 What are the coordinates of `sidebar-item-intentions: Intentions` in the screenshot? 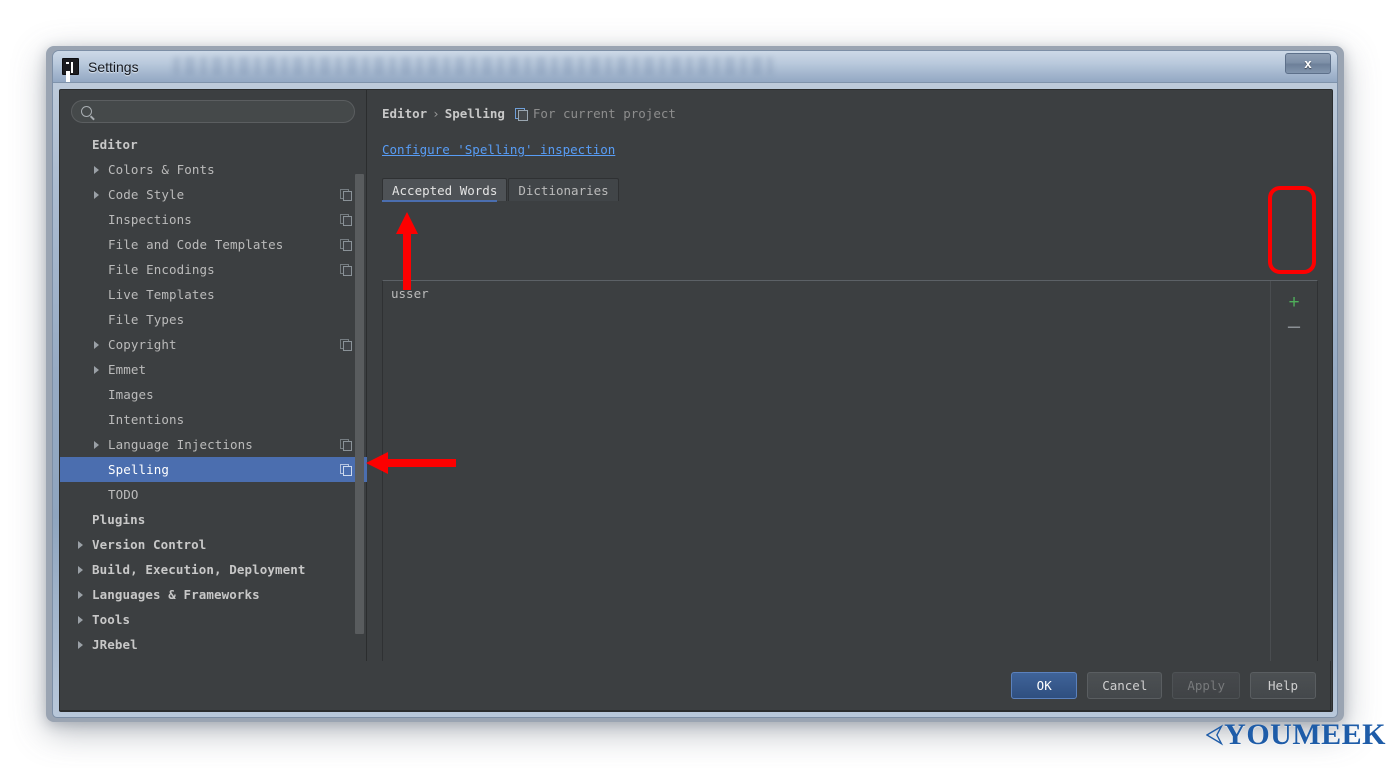 It's located at (213, 419).